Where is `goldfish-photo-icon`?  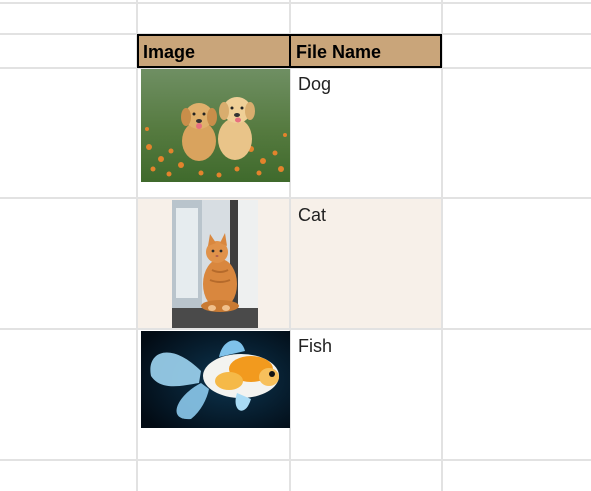
goldfish-photo-icon is located at coordinates (215, 379).